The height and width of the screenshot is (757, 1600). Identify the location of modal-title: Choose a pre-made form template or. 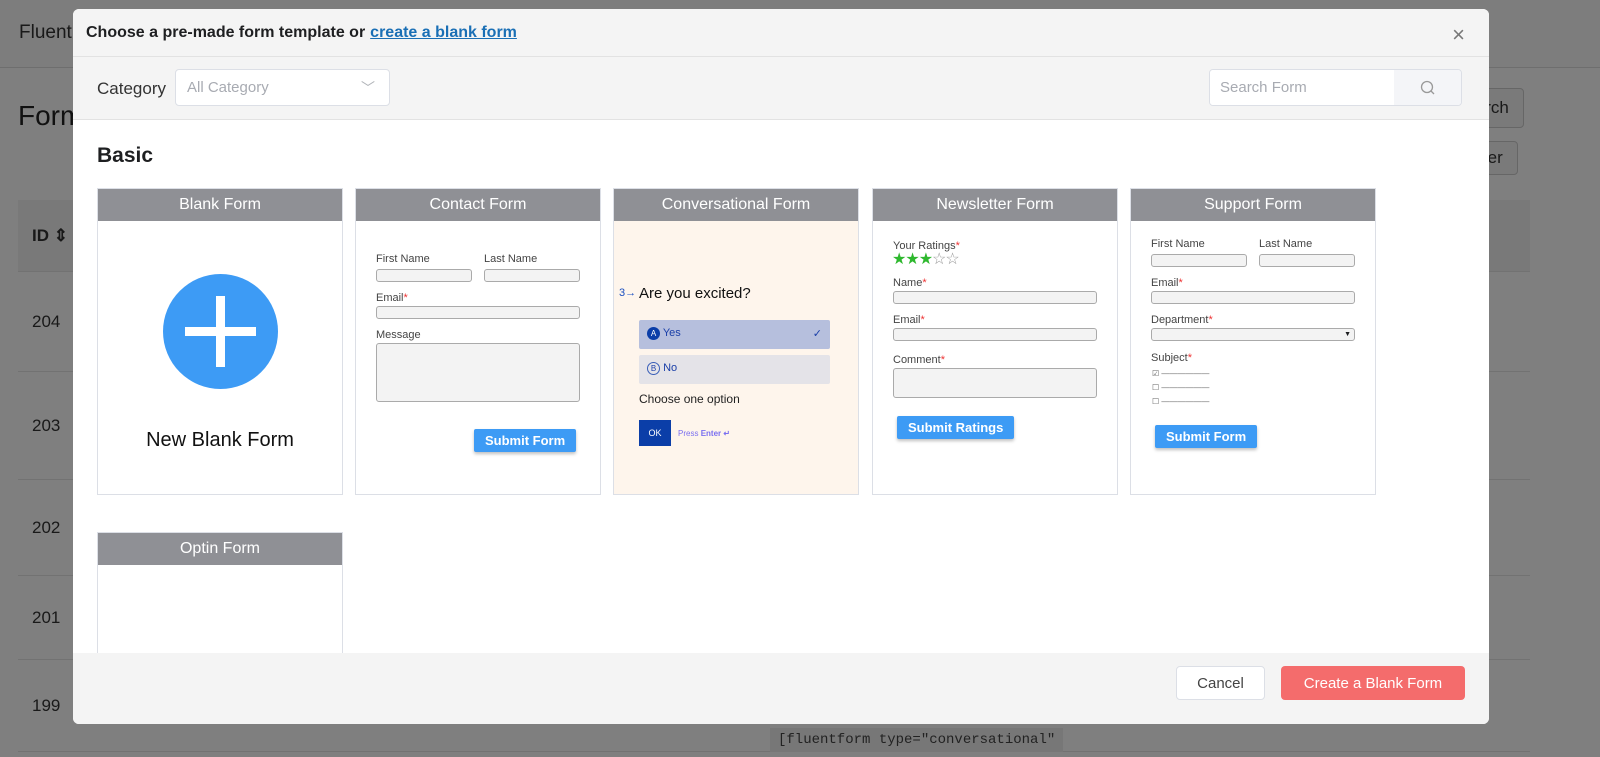
(226, 32).